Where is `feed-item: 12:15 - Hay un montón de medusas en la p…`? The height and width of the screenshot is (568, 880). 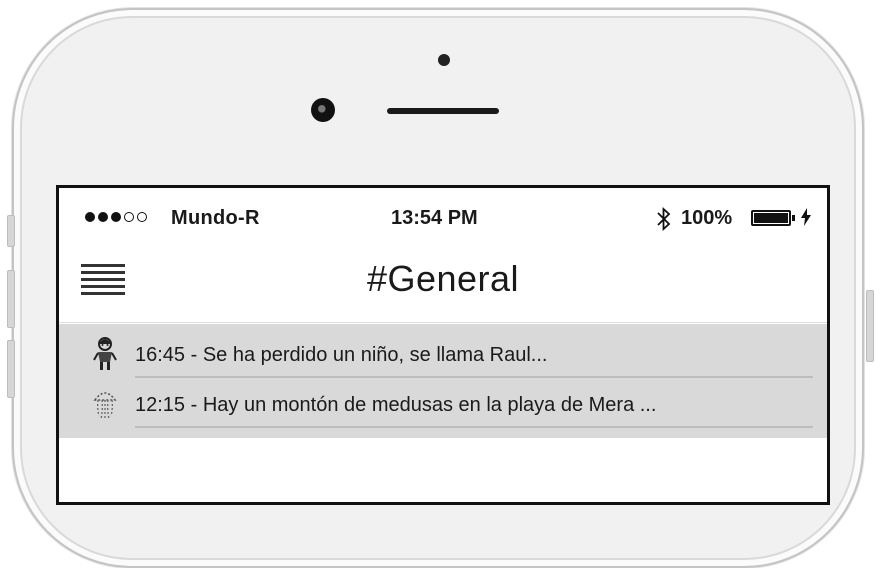 feed-item: 12:15 - Hay un montón de medusas en la p… is located at coordinates (443, 404).